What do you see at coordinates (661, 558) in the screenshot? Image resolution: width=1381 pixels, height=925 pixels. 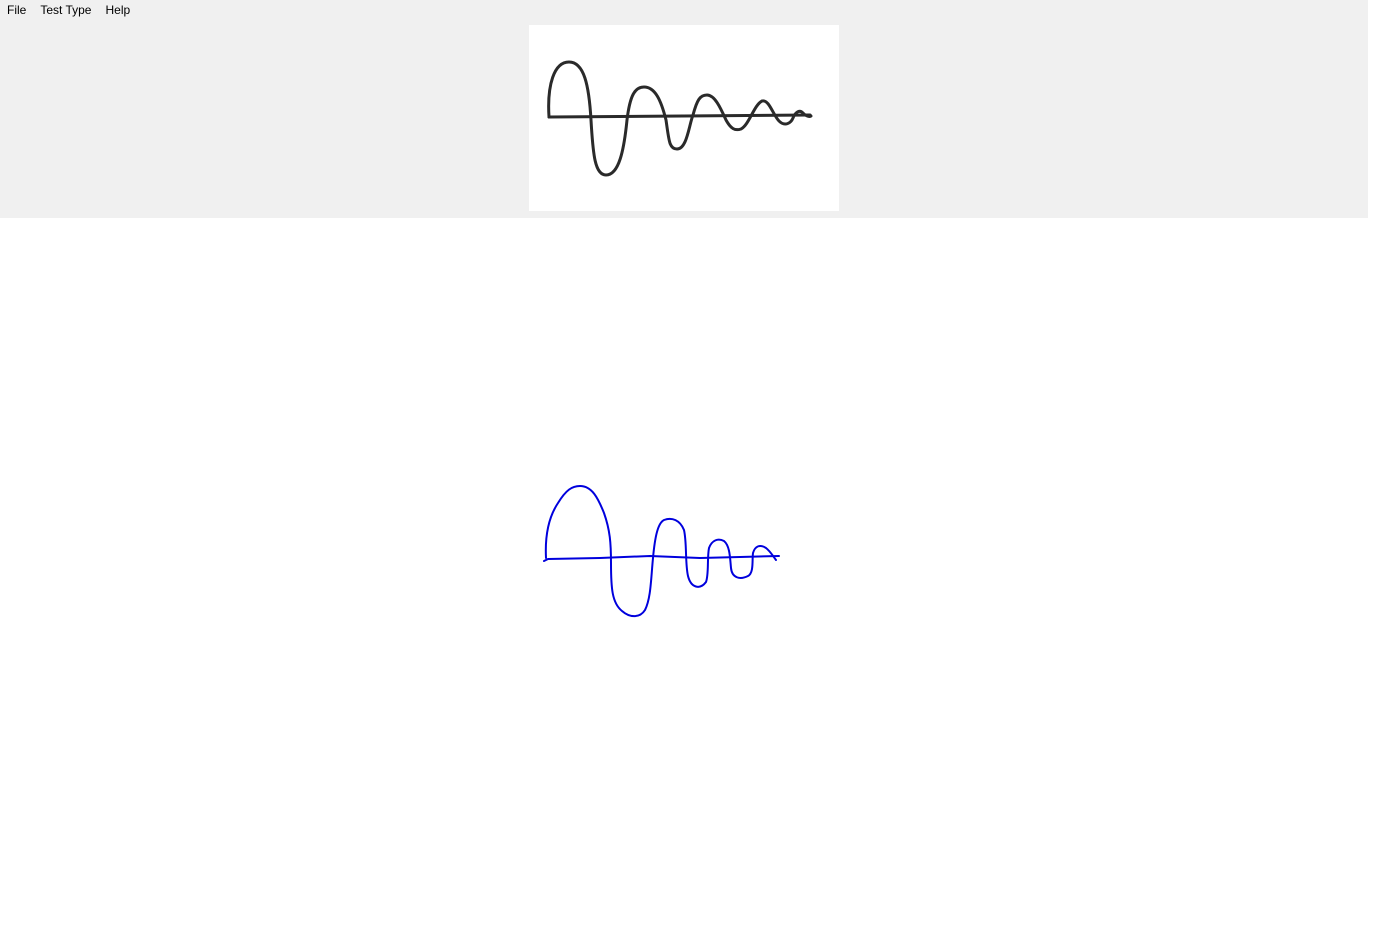 I see `drawing-baseline` at bounding box center [661, 558].